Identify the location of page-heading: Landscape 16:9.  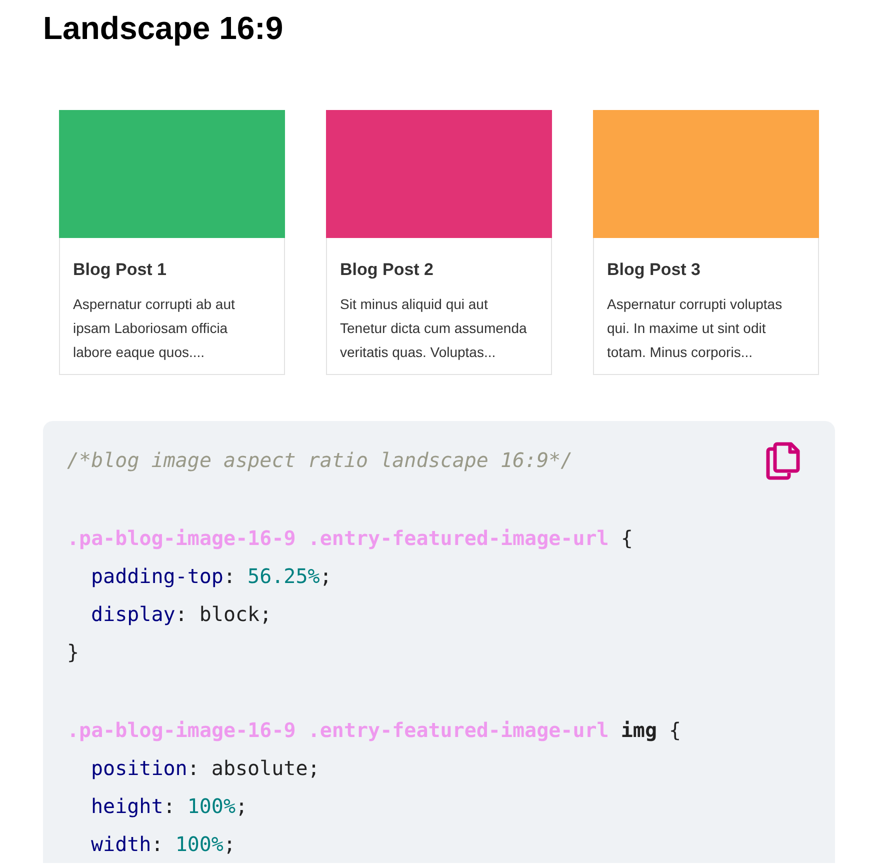
(163, 28).